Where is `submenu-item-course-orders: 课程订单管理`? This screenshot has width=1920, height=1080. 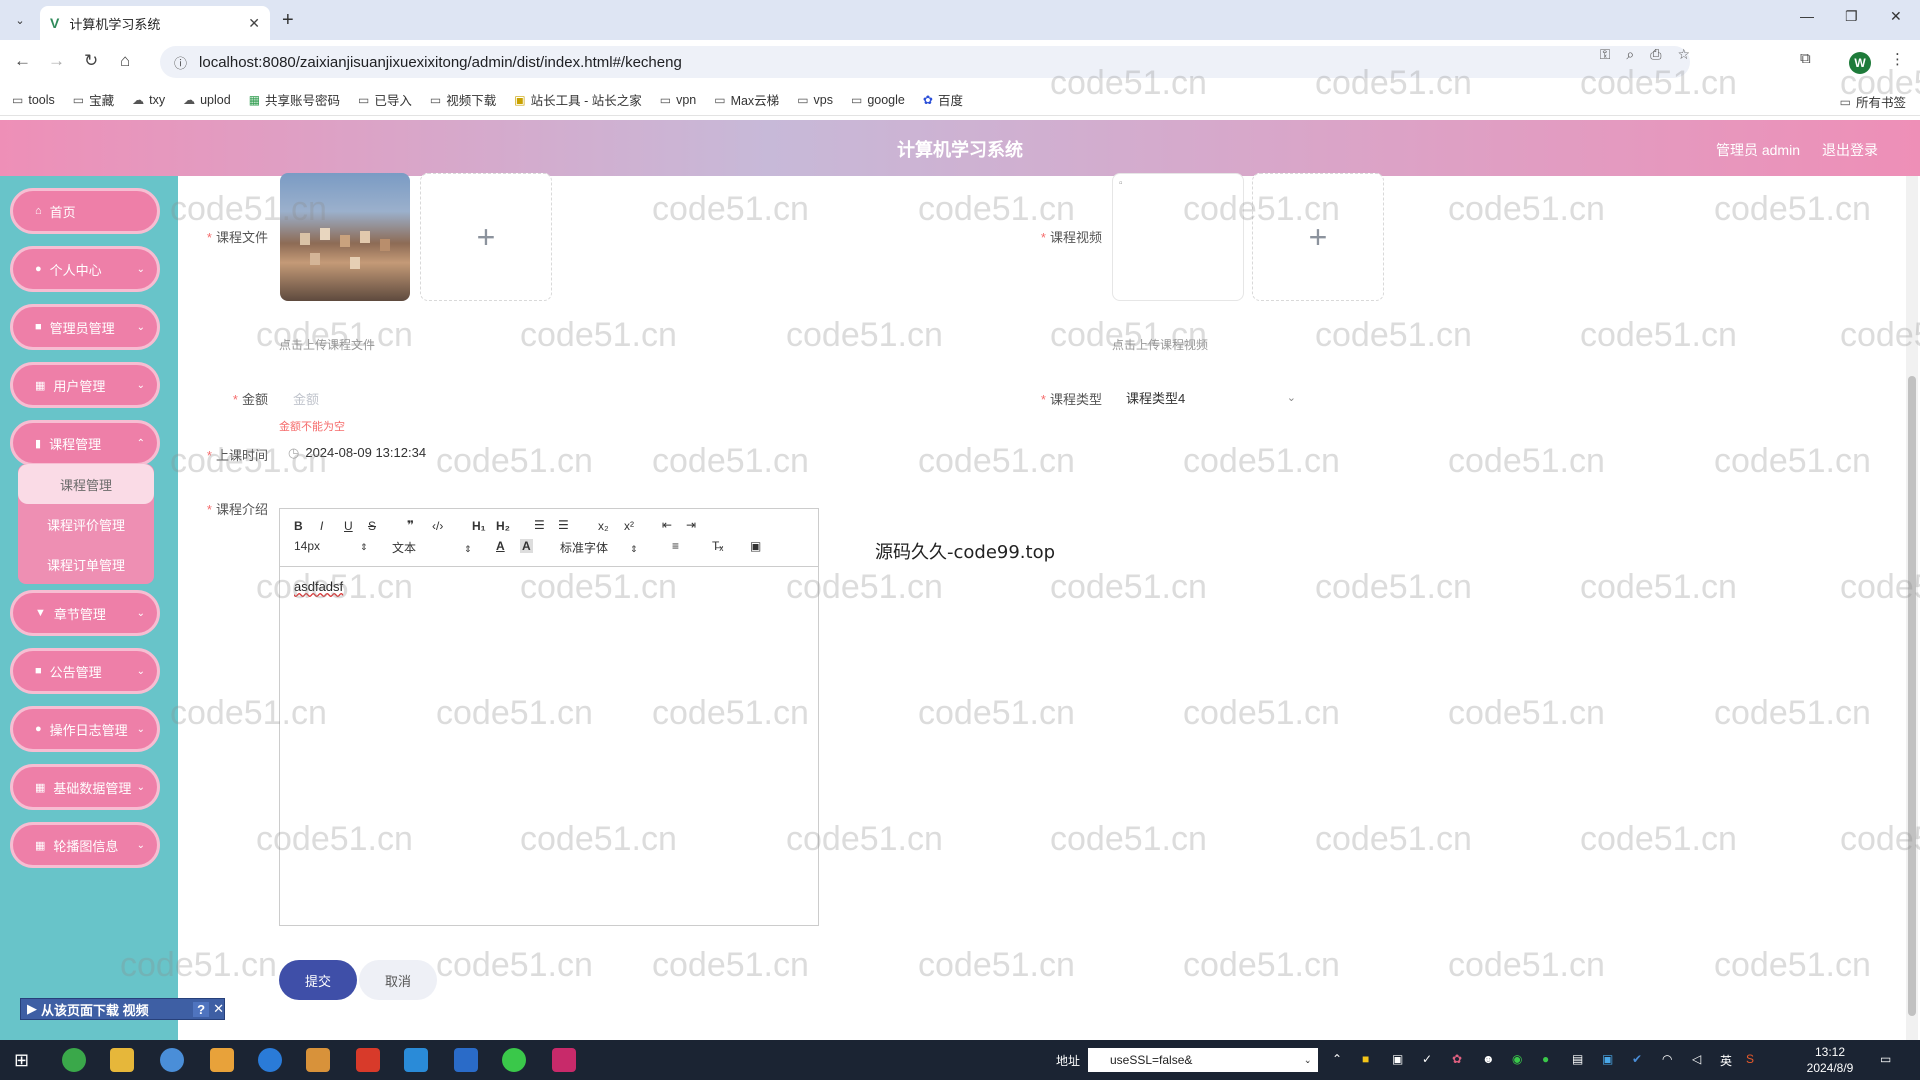
submenu-item-course-orders: 课程订单管理 is located at coordinates (86, 564).